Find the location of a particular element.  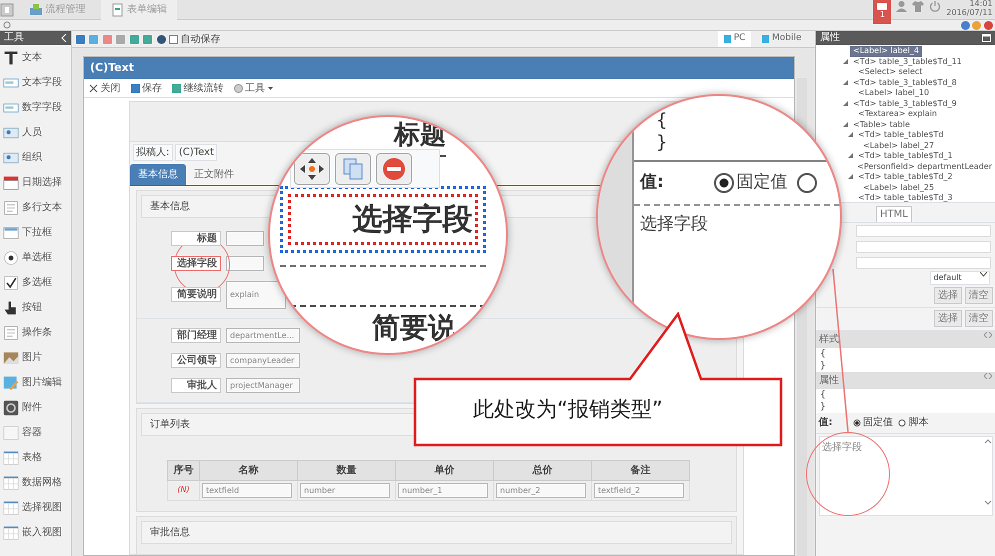

tree-node: <Select> select is located at coordinates (890, 72).